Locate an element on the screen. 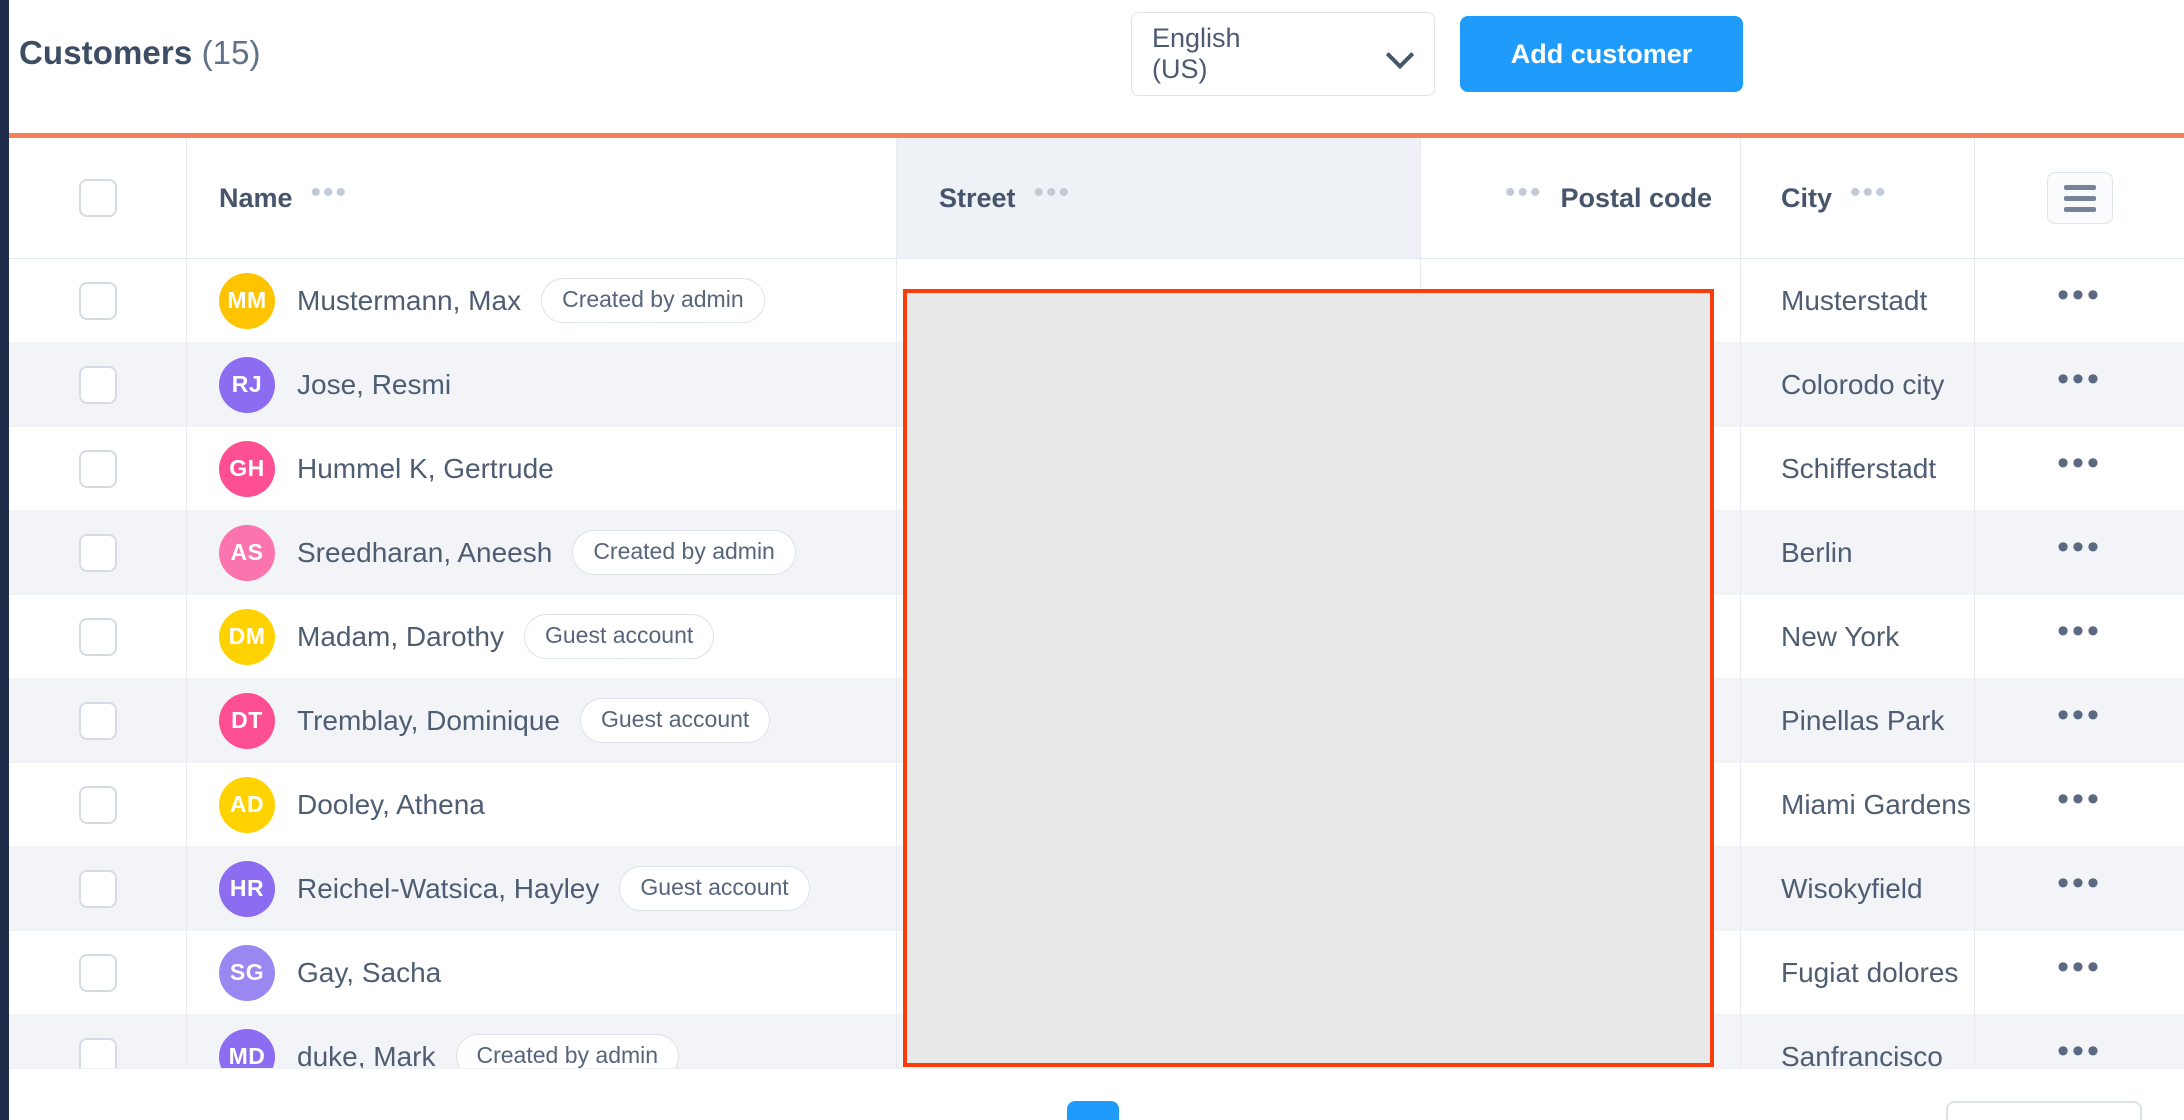  cell-city: Sanfrancisco is located at coordinates (1858, 1041).